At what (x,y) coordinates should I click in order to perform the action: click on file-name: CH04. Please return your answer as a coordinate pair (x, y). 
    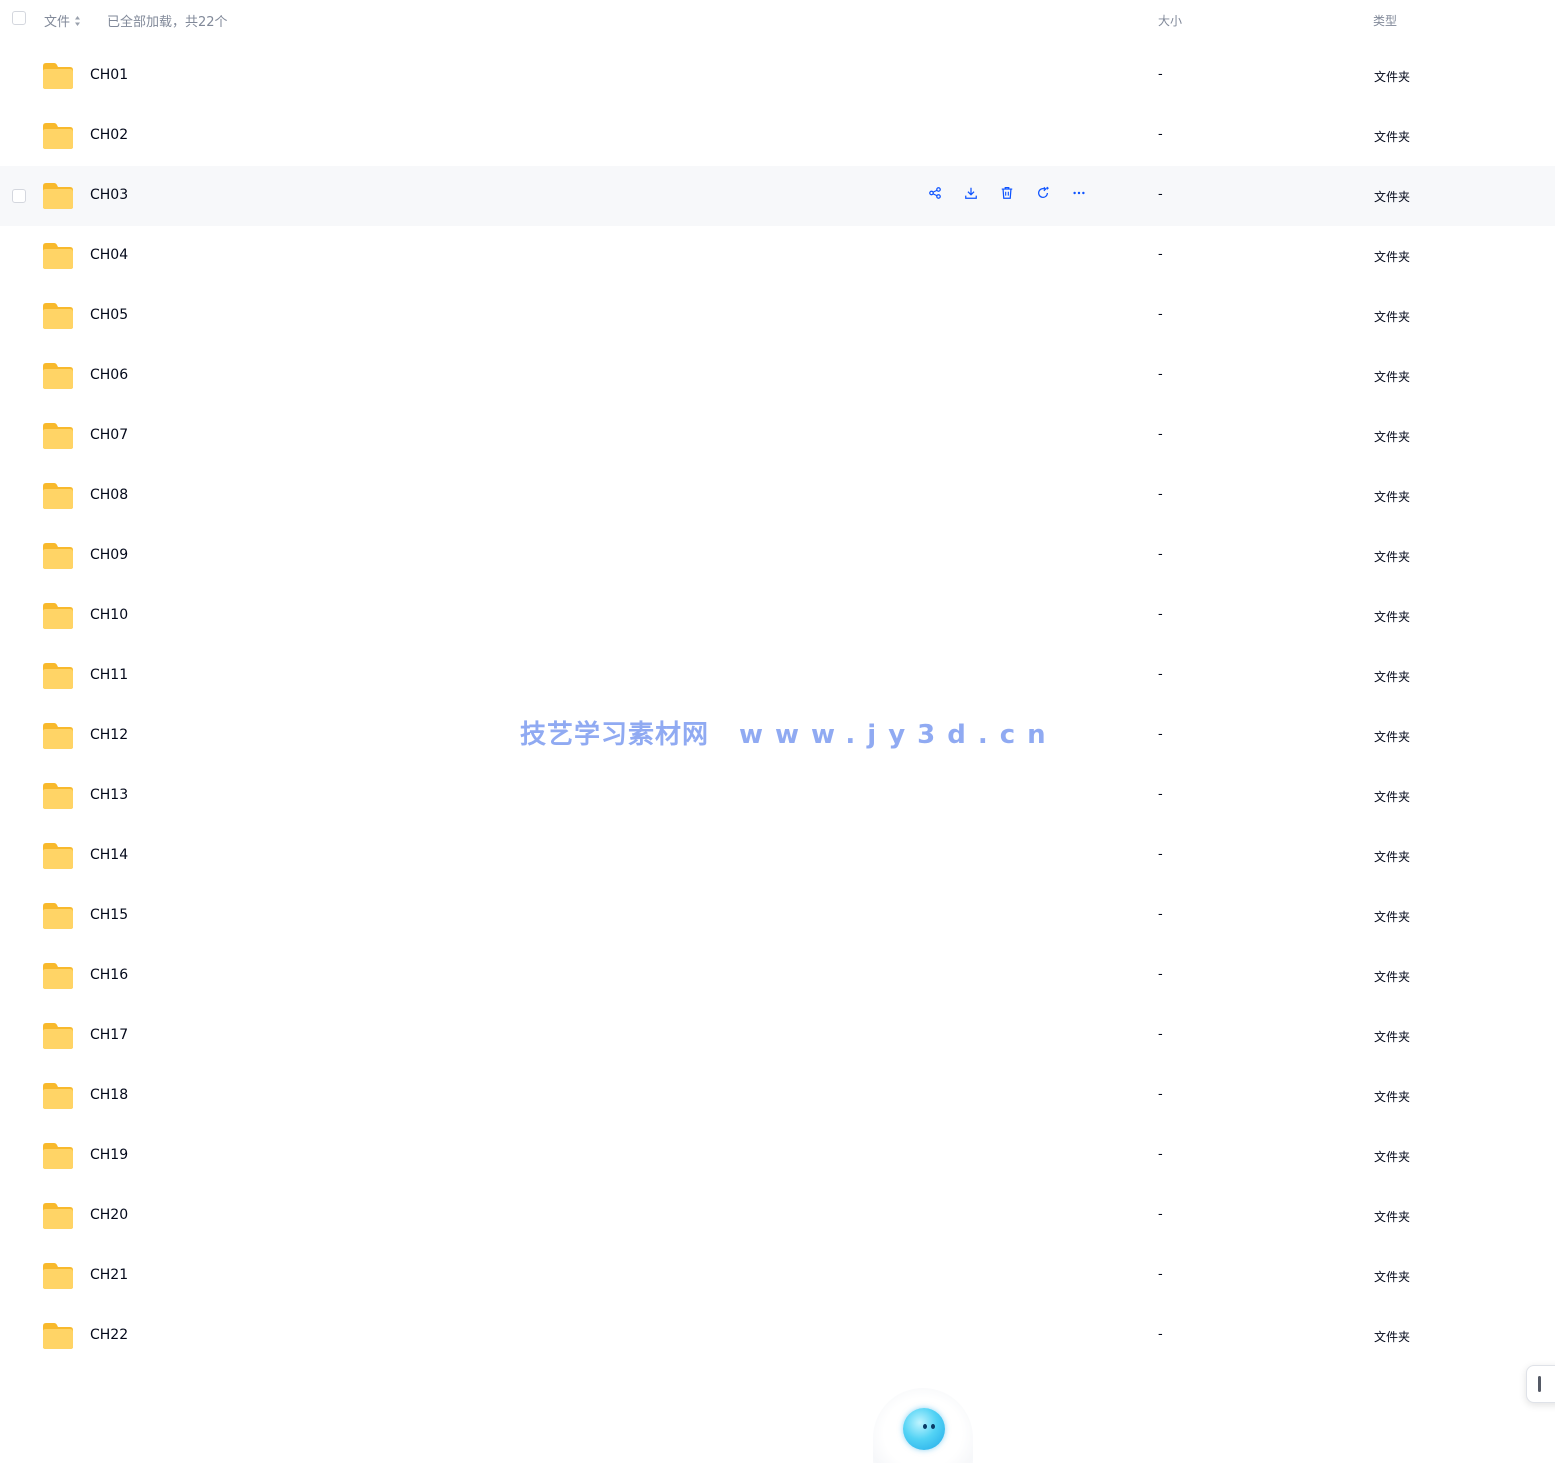
    Looking at the image, I should click on (109, 255).